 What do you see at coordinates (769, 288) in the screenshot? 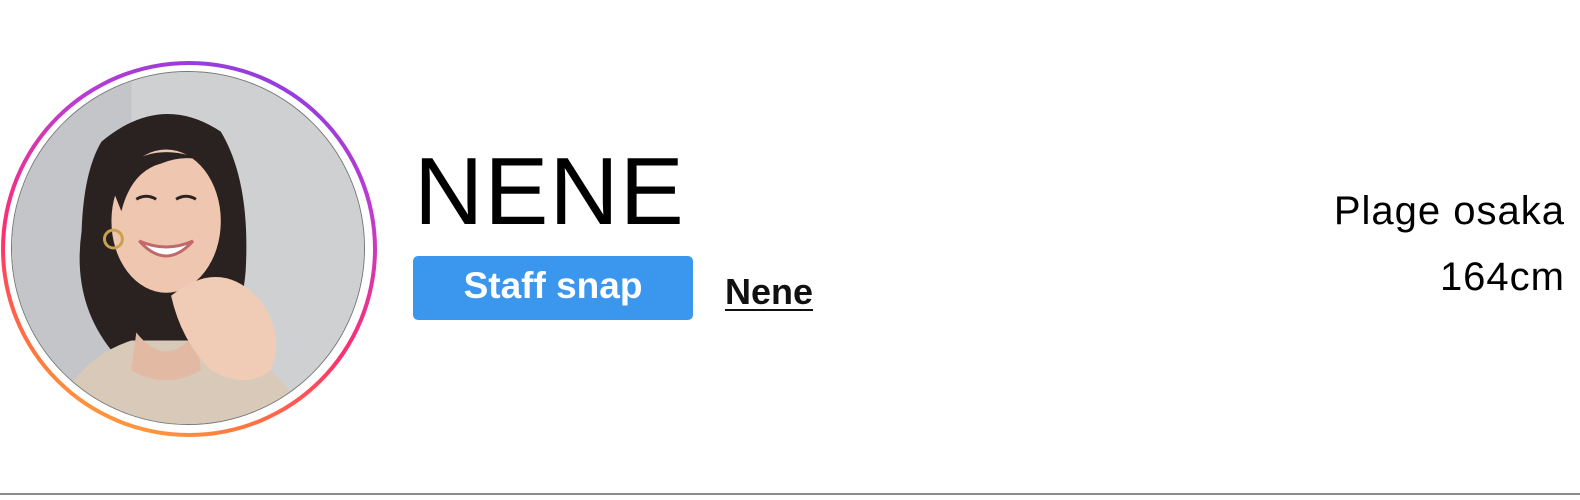
I see `staff-name-link: Nene` at bounding box center [769, 288].